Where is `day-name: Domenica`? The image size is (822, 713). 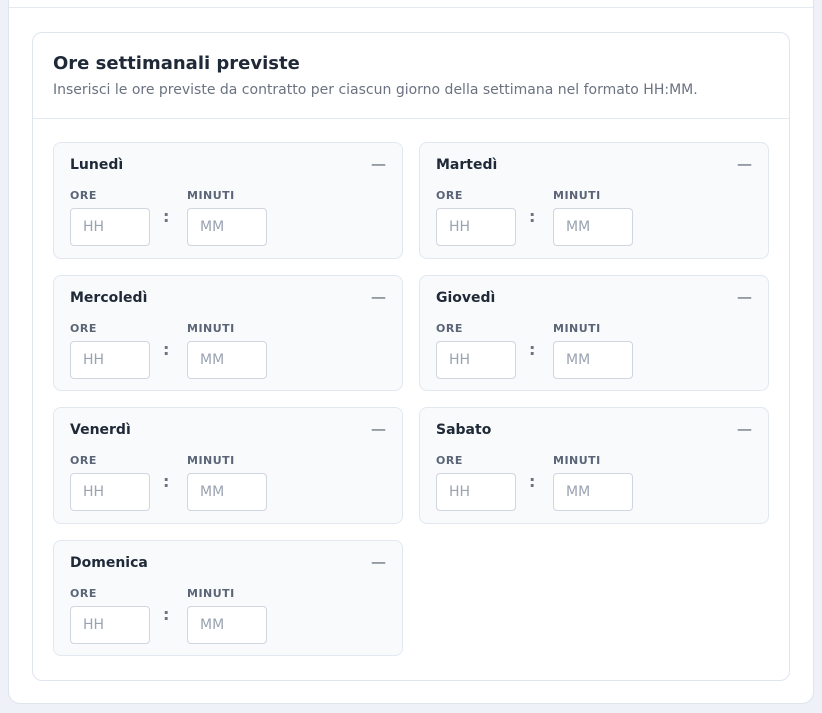
day-name: Domenica is located at coordinates (109, 563).